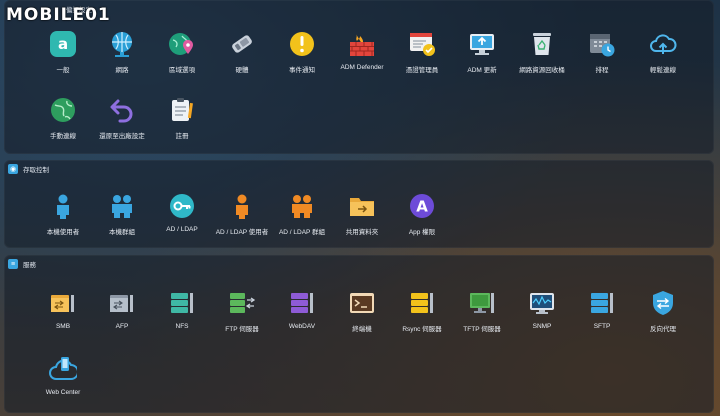  What do you see at coordinates (362, 303) in the screenshot?
I see `terminal-icon` at bounding box center [362, 303].